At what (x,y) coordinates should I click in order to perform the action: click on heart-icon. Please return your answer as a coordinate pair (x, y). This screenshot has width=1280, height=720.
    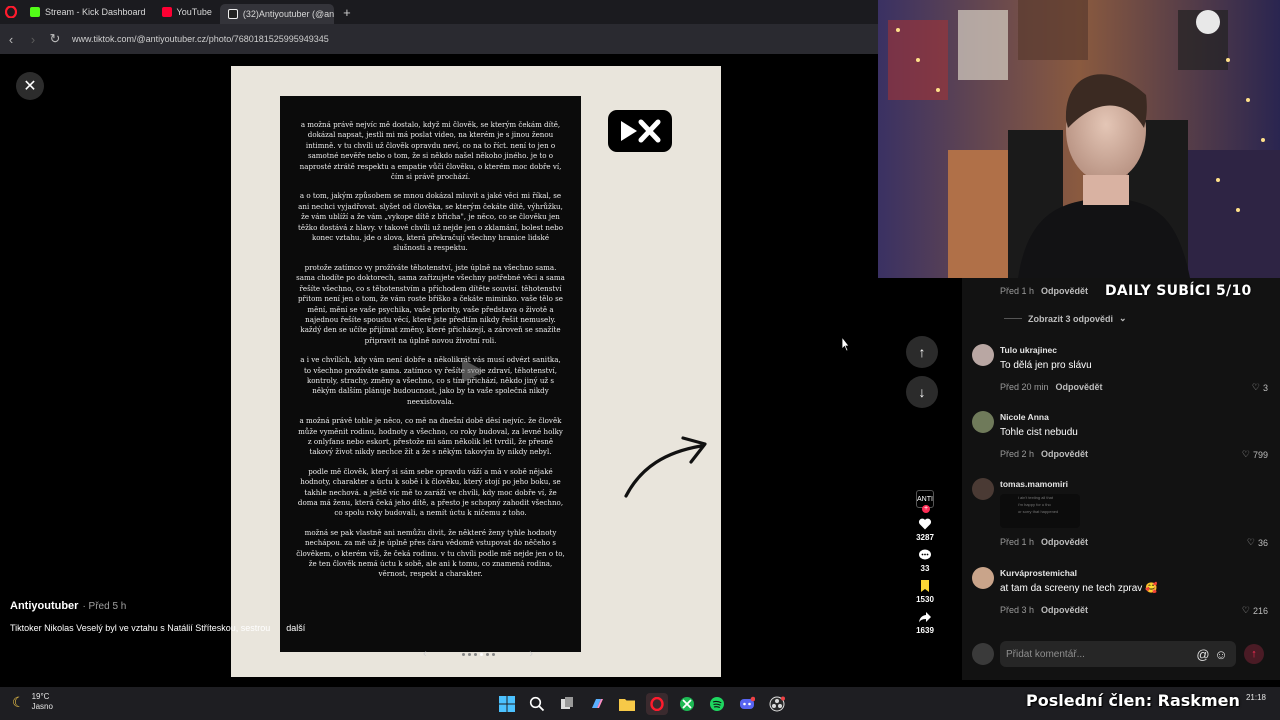
    Looking at the image, I should click on (925, 524).